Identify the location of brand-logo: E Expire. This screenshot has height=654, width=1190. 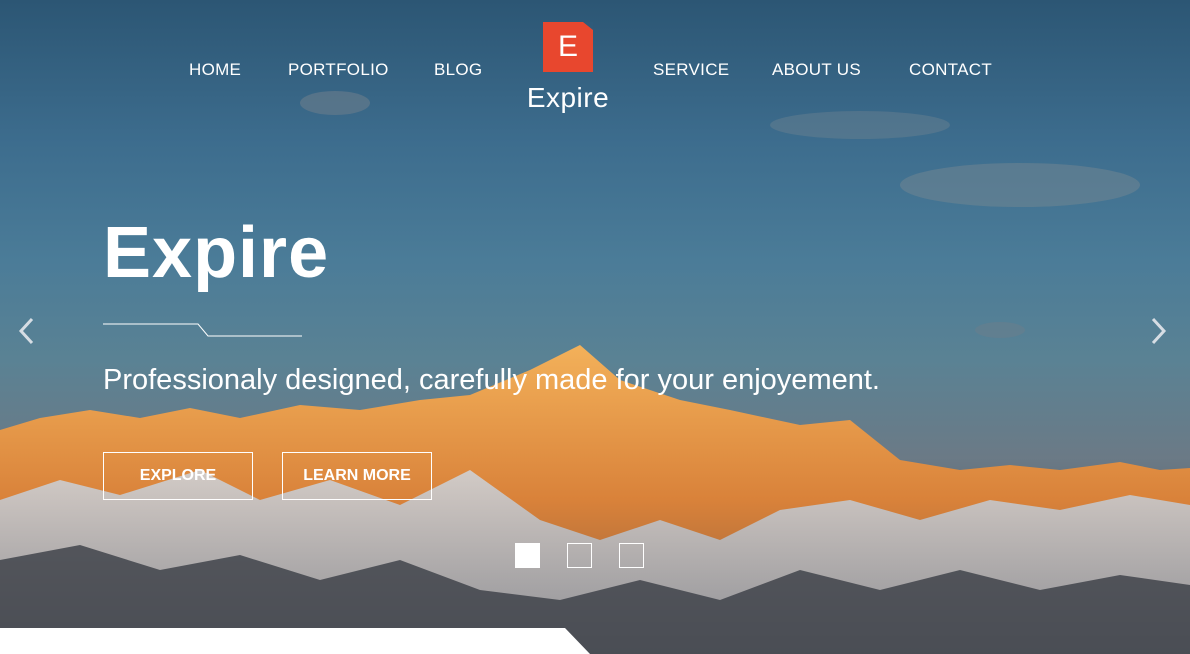
(568, 68).